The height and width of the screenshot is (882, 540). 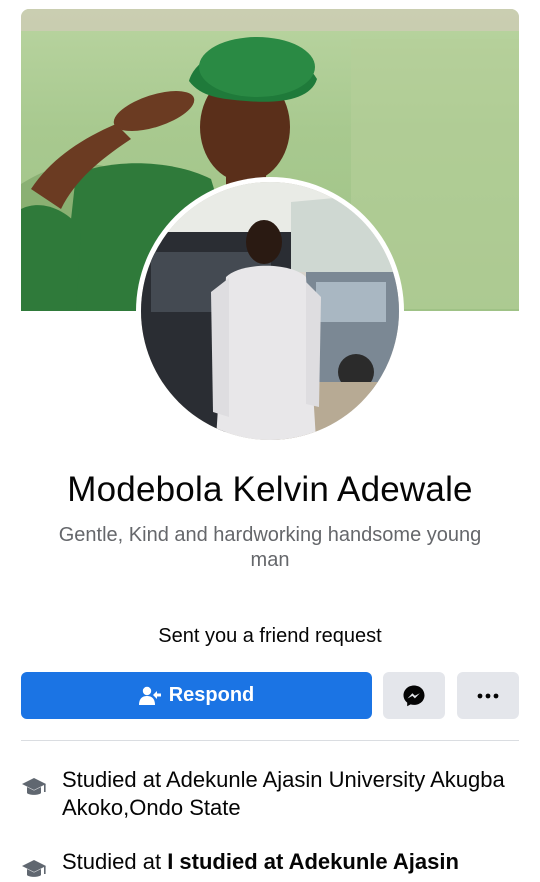 What do you see at coordinates (115, 861) in the screenshot?
I see `education-prefix: Studied at` at bounding box center [115, 861].